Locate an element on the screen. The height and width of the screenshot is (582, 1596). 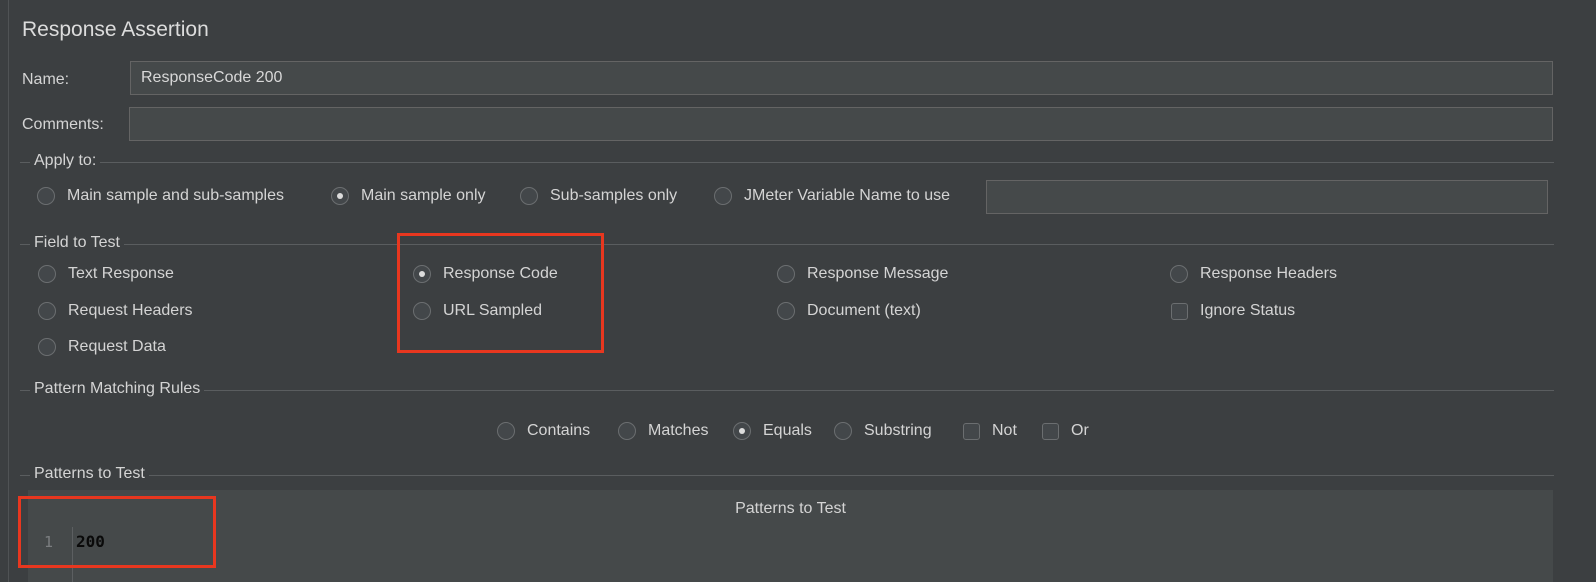
rule-equals-option: Equals is located at coordinates (772, 431).